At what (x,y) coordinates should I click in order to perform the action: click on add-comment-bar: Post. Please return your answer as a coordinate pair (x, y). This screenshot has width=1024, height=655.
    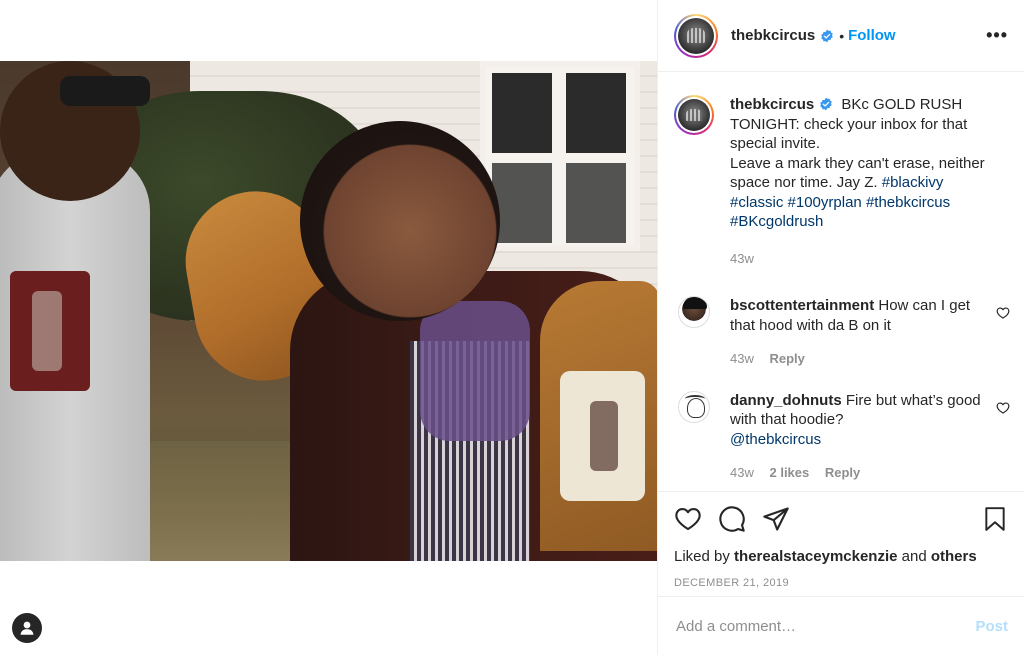
    Looking at the image, I should click on (841, 625).